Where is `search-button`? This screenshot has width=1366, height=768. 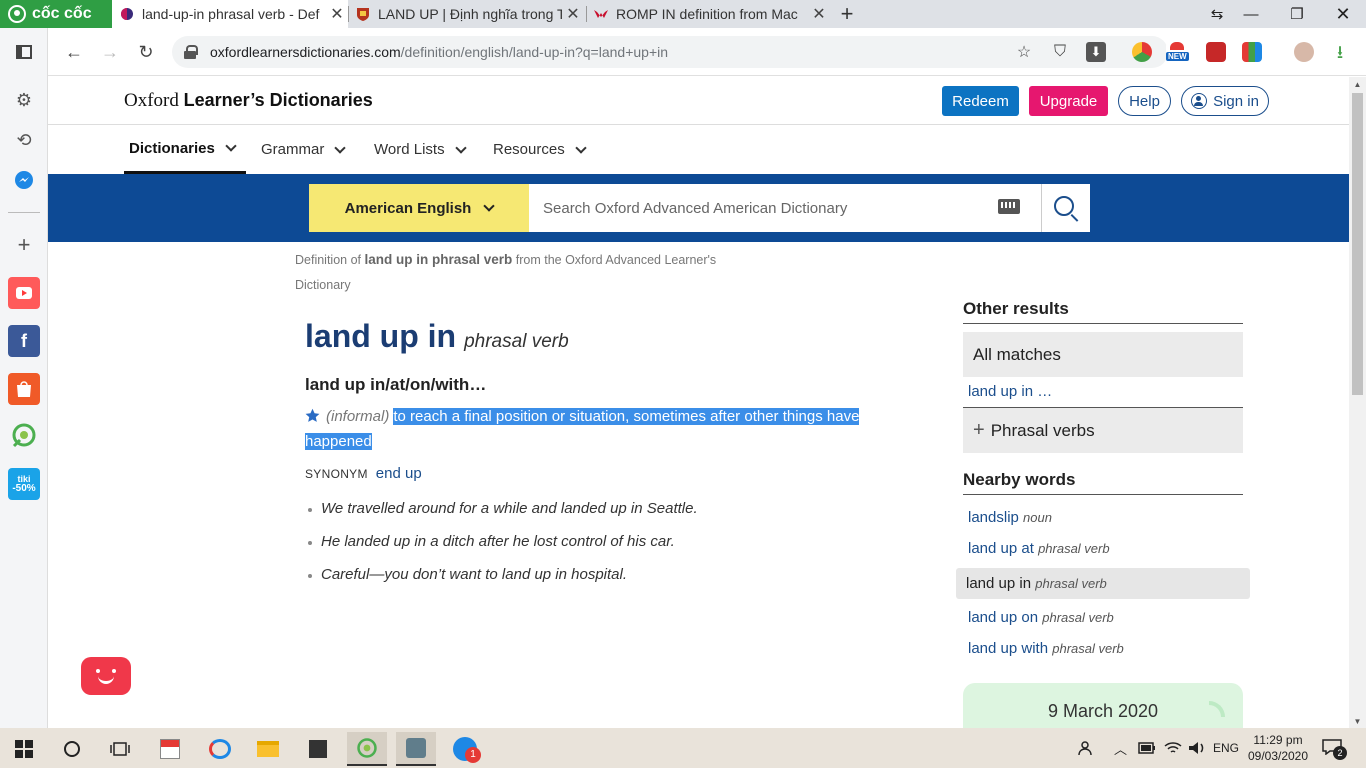
search-button is located at coordinates (1065, 208).